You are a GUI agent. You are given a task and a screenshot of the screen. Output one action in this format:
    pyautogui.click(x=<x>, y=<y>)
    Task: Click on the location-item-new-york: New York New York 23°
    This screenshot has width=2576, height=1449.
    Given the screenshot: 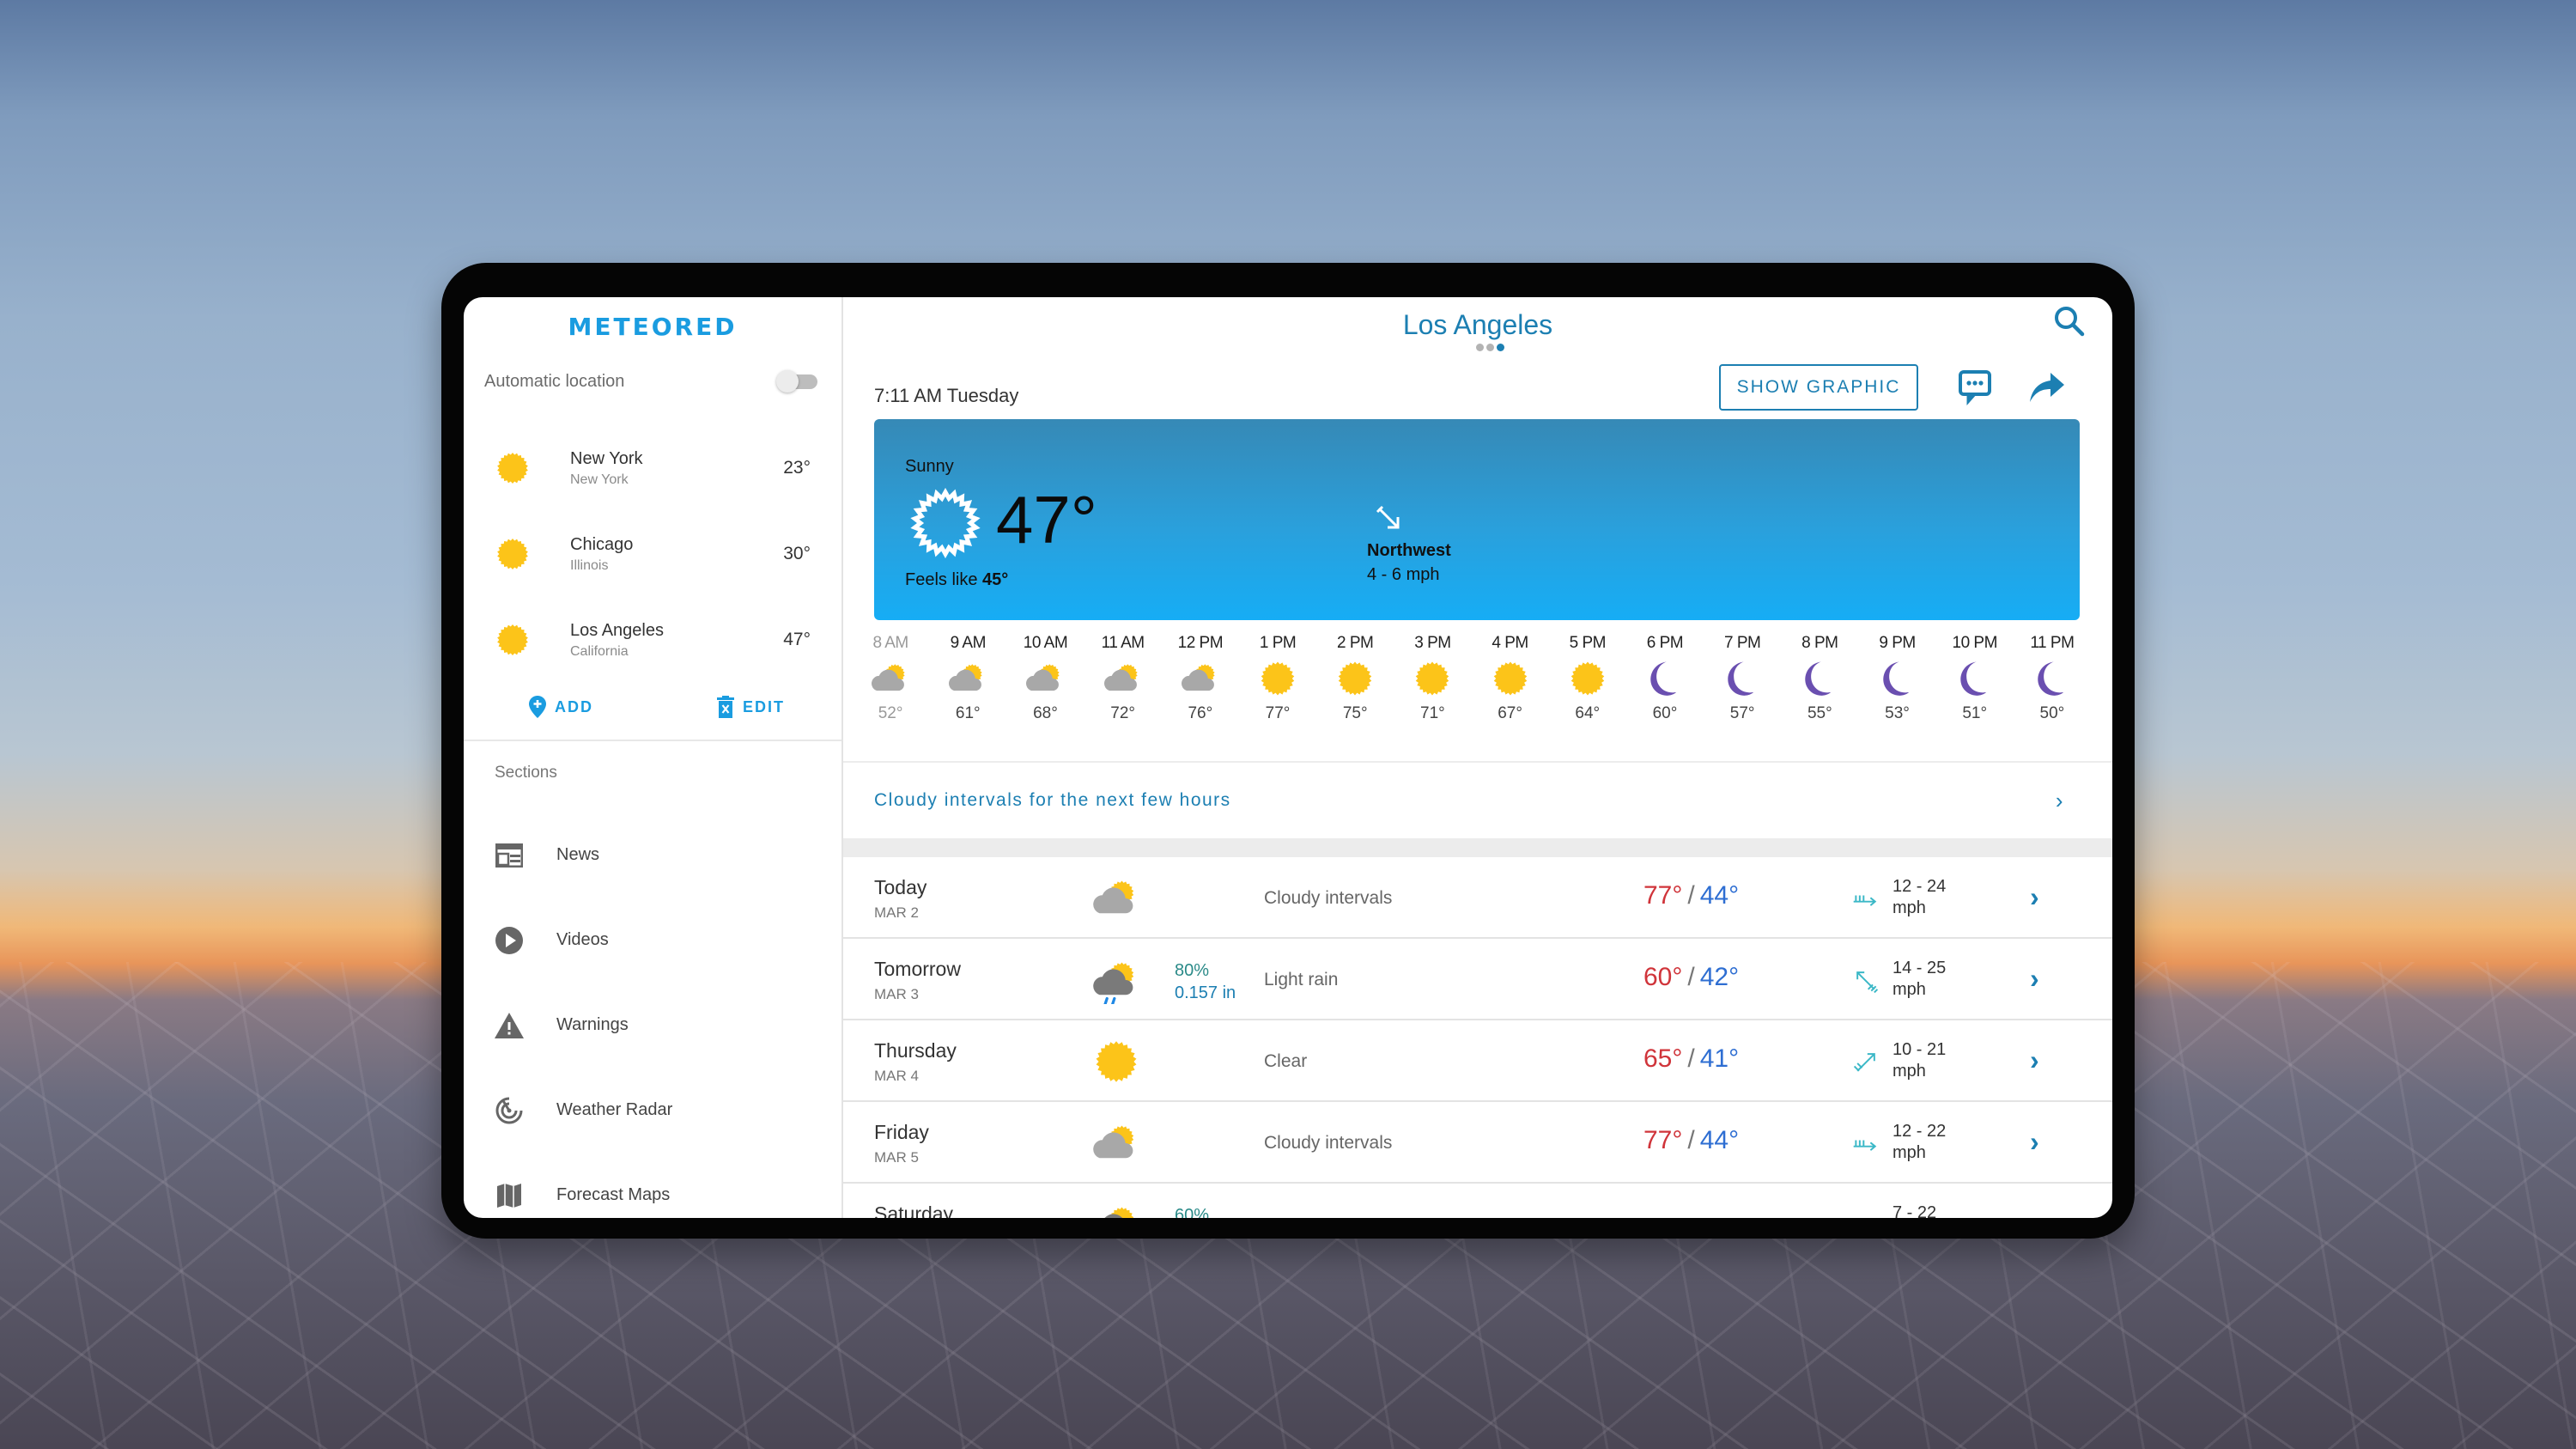 What is the action you would take?
    pyautogui.click(x=652, y=468)
    